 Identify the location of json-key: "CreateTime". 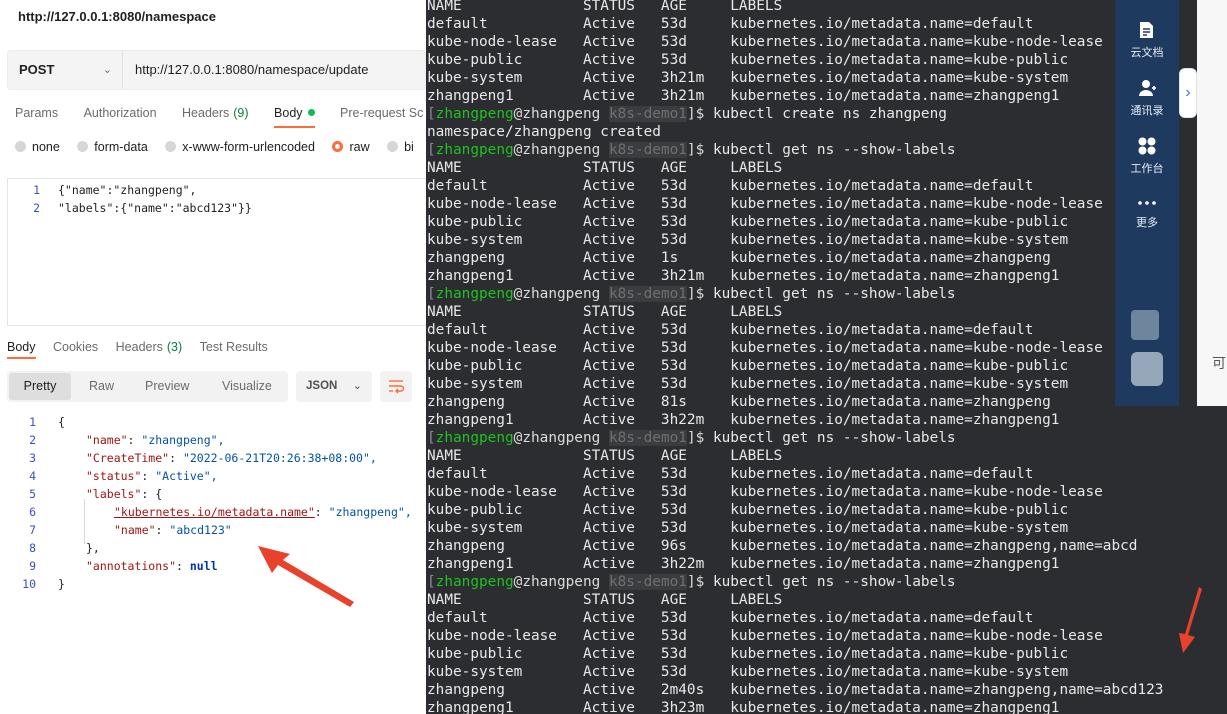
(128, 458).